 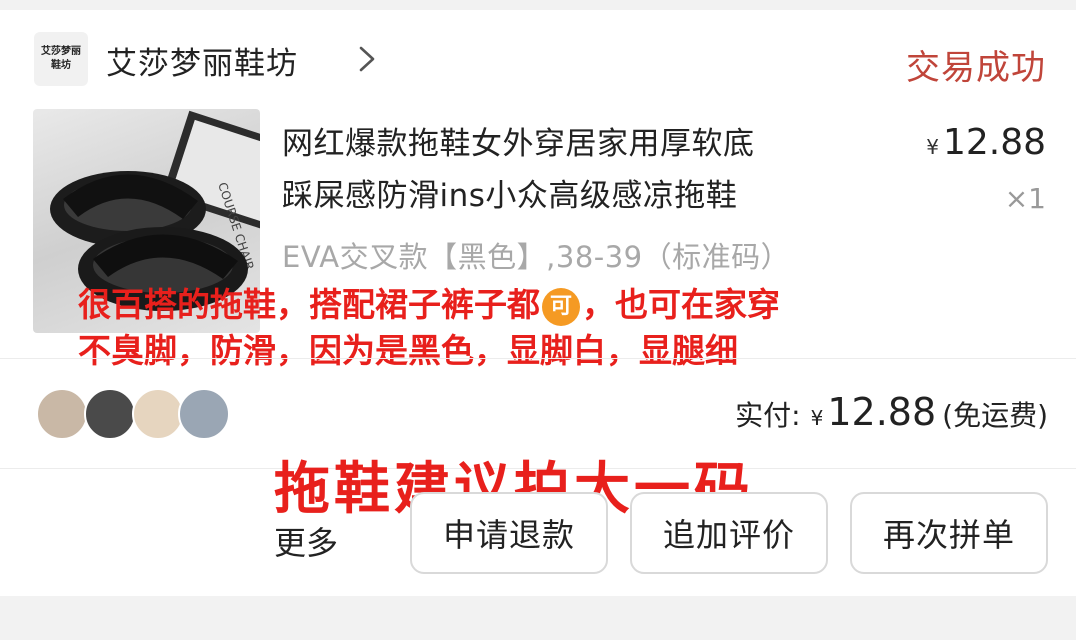 I want to click on chevron-right-icon, so click(x=367, y=59).